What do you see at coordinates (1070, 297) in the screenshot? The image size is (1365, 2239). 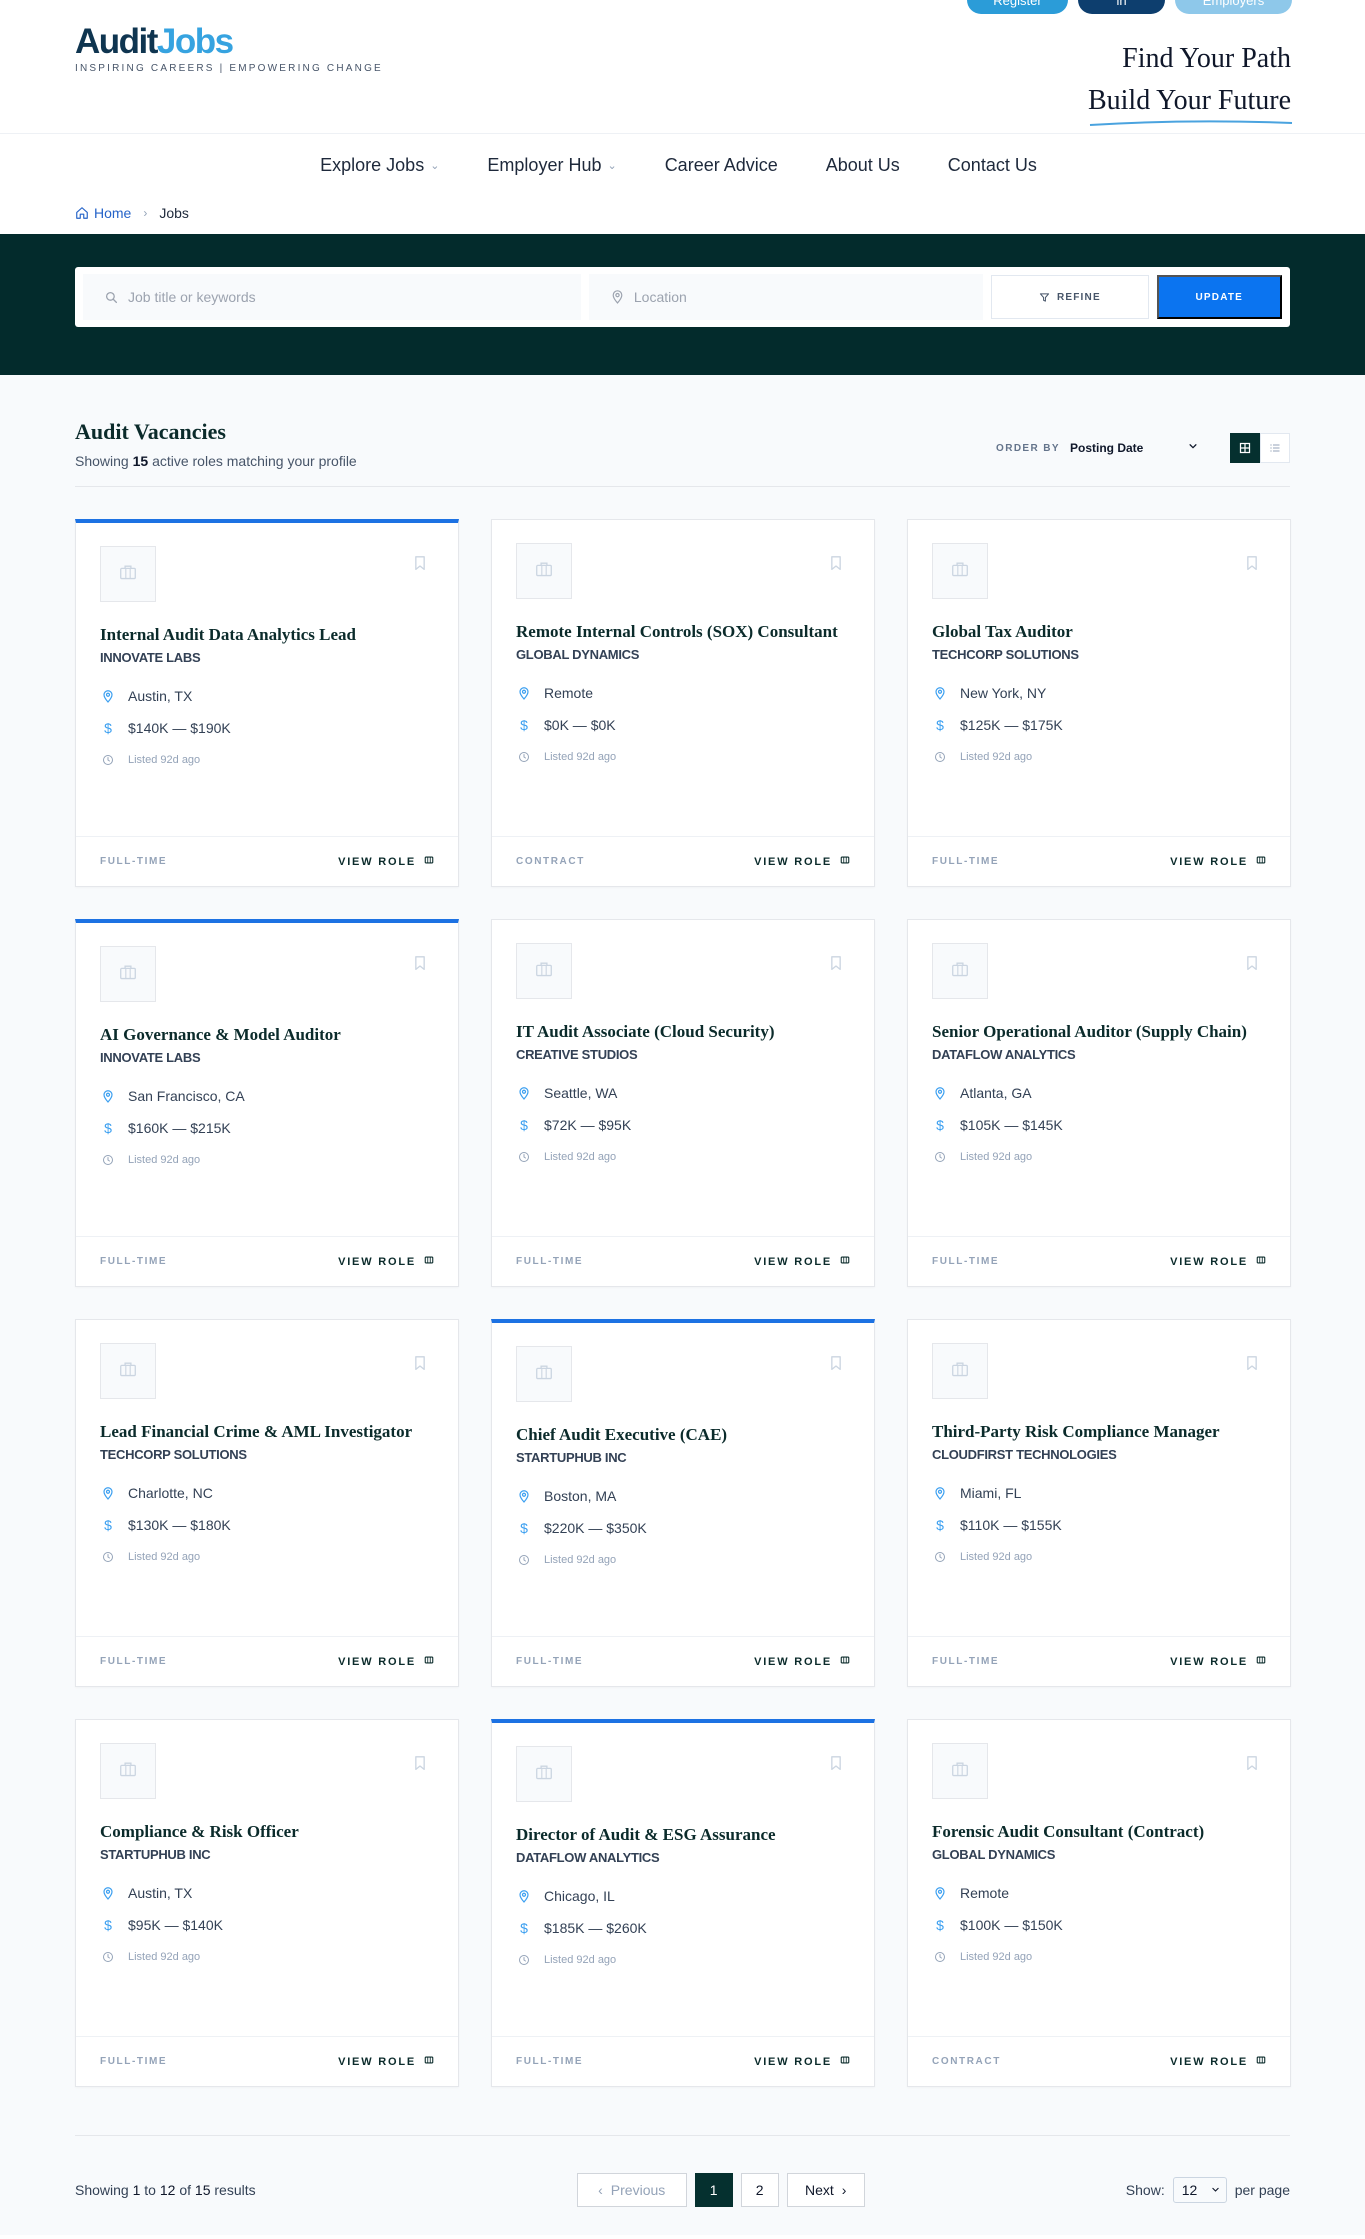 I see `refine-button: REFINE` at bounding box center [1070, 297].